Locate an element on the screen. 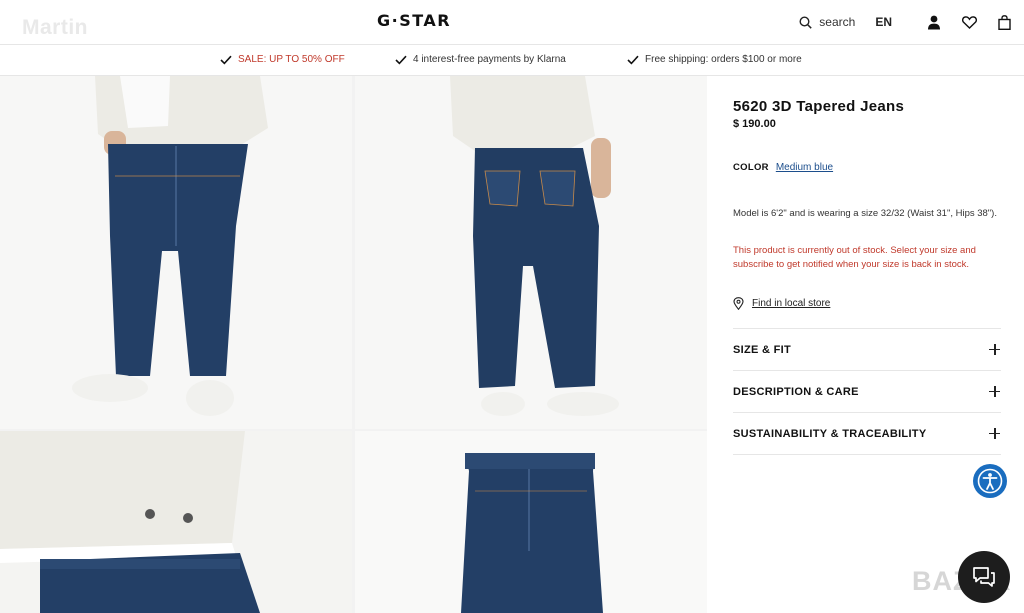 This screenshot has width=1024, height=613. site-header: Martin G·STAR search EN is located at coordinates (512, 22).